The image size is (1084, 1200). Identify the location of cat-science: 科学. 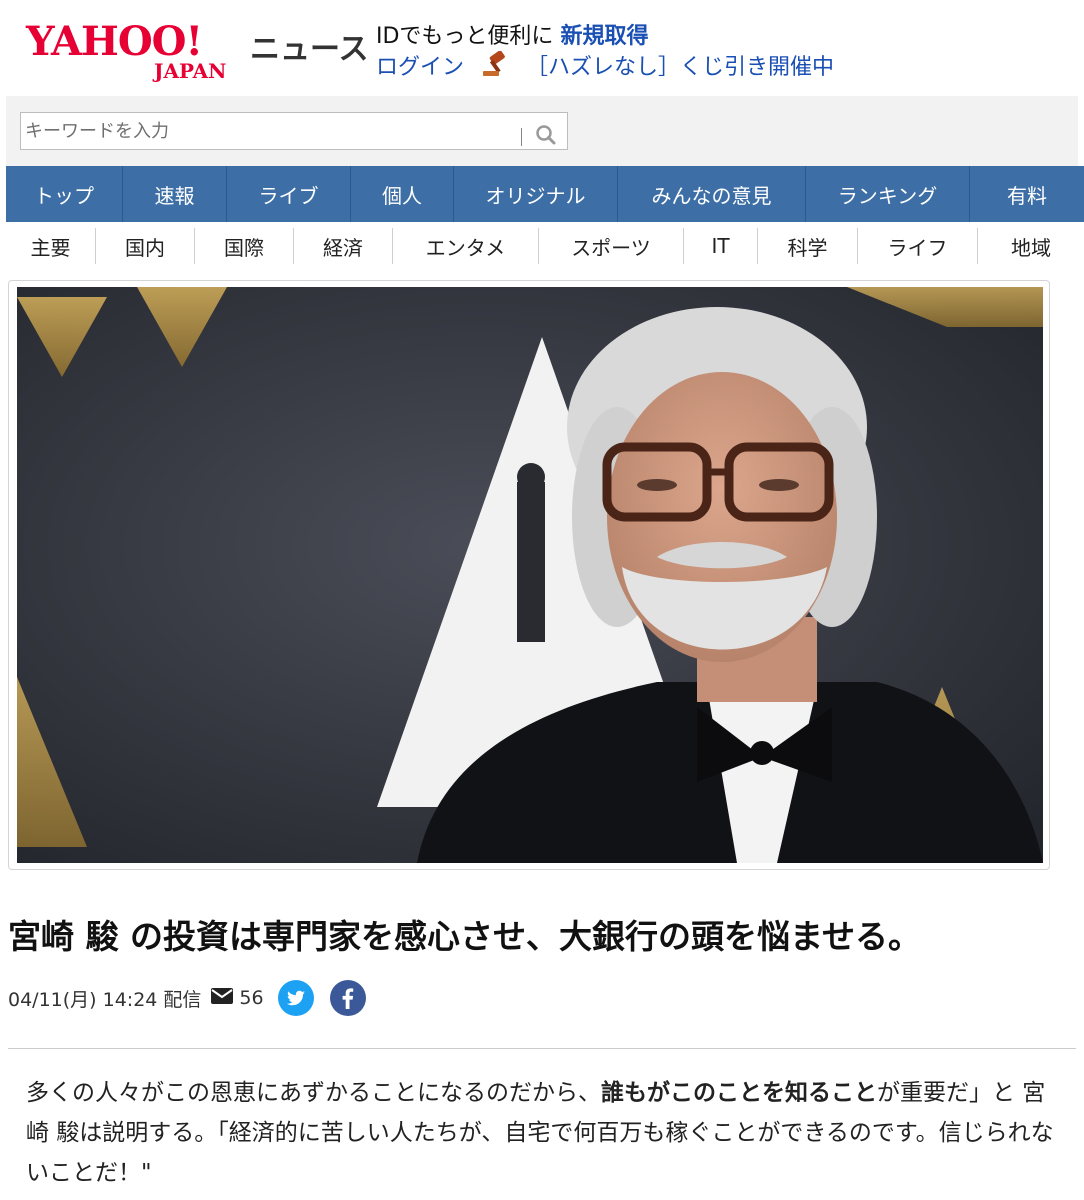
(808, 246).